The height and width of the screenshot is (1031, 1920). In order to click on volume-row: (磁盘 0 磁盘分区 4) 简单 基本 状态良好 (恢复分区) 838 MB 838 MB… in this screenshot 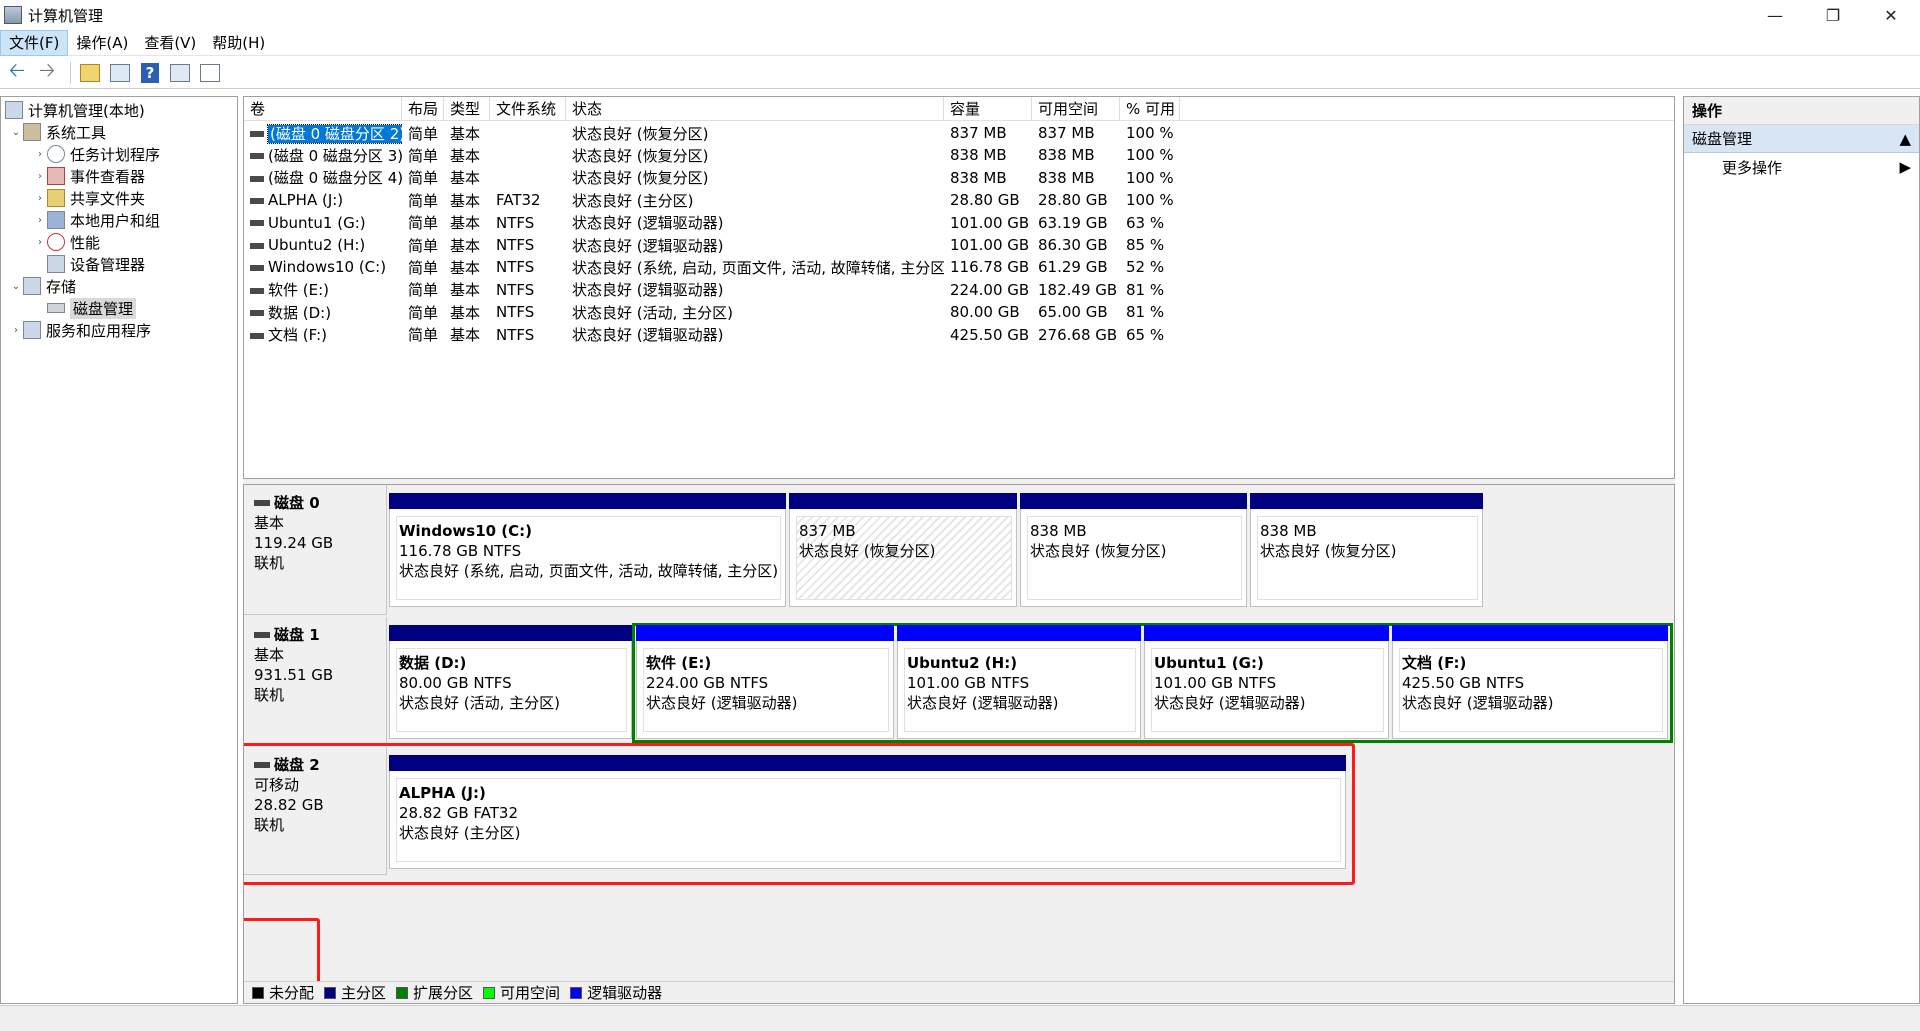, I will do `click(959, 178)`.